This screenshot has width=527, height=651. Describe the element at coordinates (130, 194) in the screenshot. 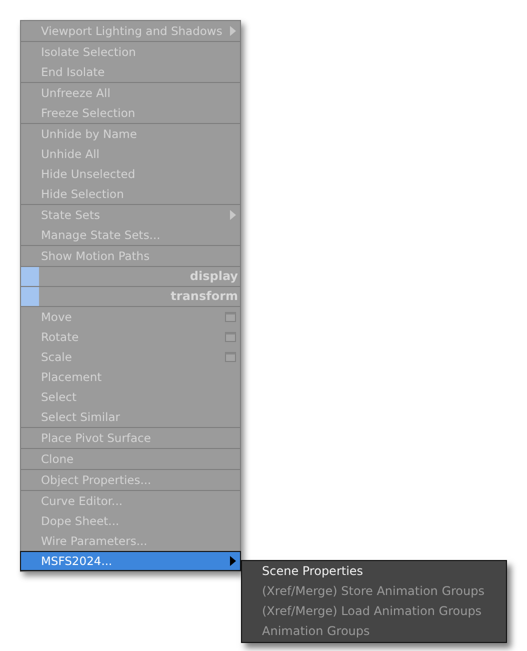

I see `menu-item: Hide Selection` at that location.